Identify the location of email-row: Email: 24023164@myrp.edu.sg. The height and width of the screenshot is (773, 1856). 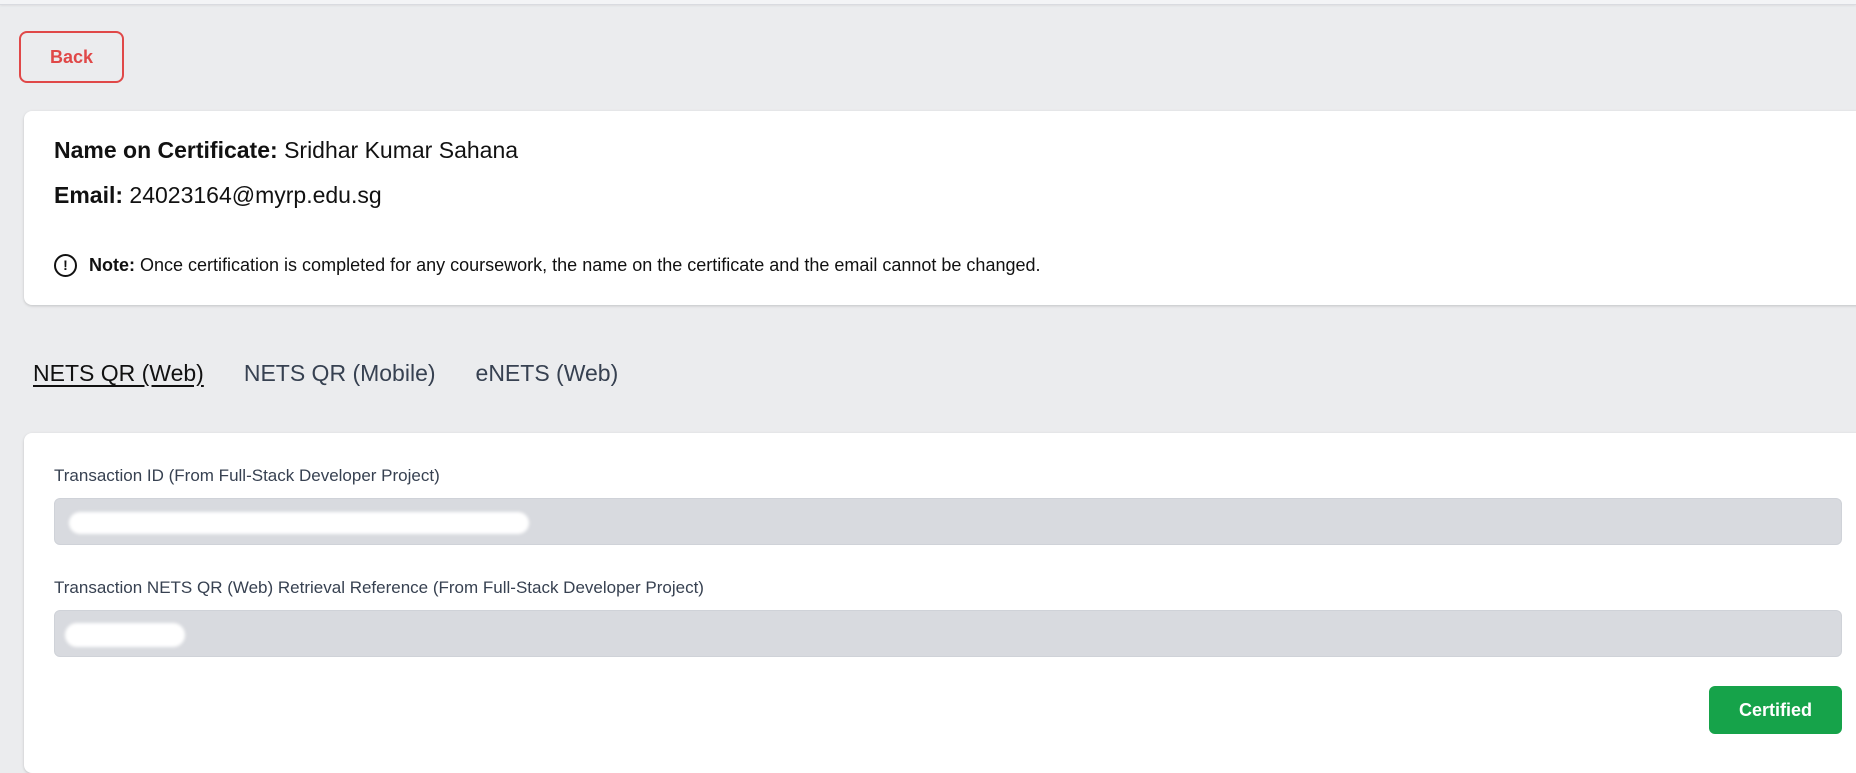
(218, 195).